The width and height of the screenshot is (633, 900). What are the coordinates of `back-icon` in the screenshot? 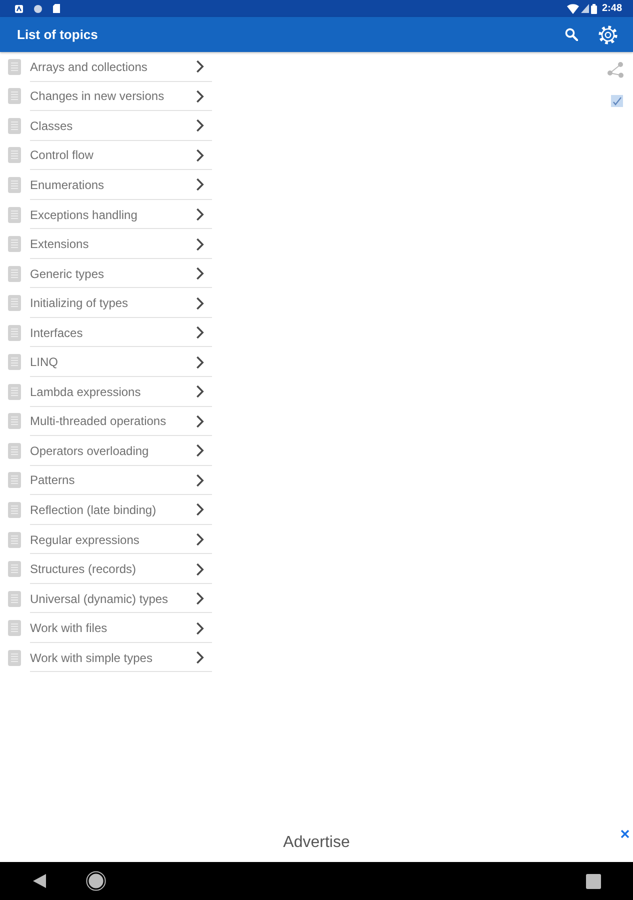 It's located at (39, 881).